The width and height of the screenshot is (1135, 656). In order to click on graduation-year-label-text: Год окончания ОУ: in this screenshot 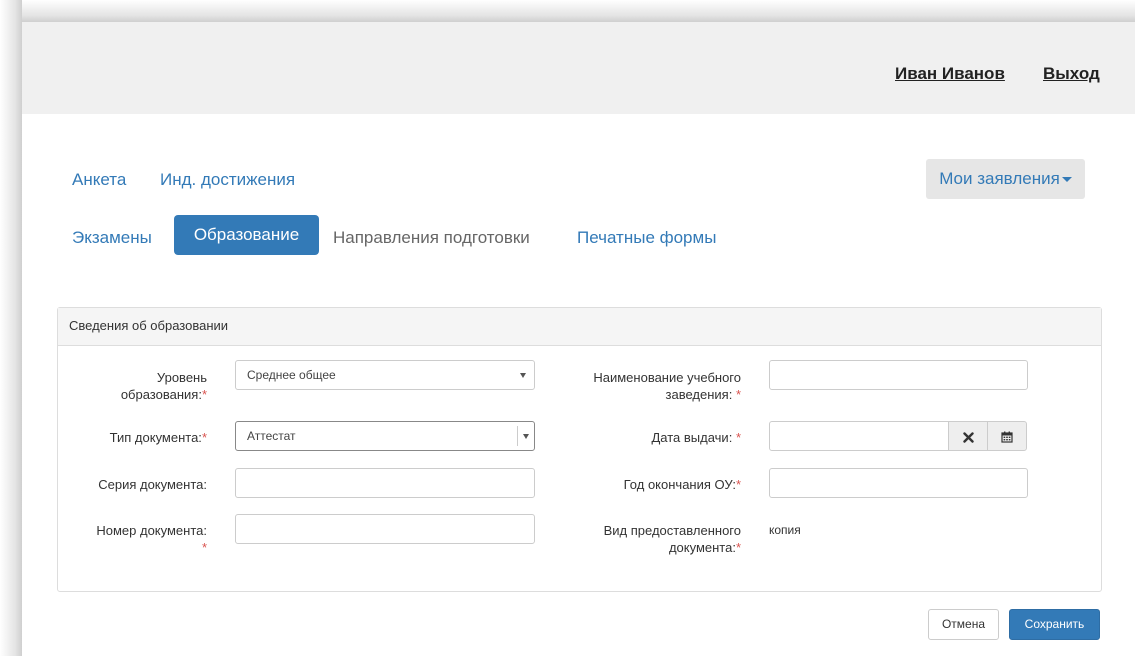, I will do `click(679, 484)`.